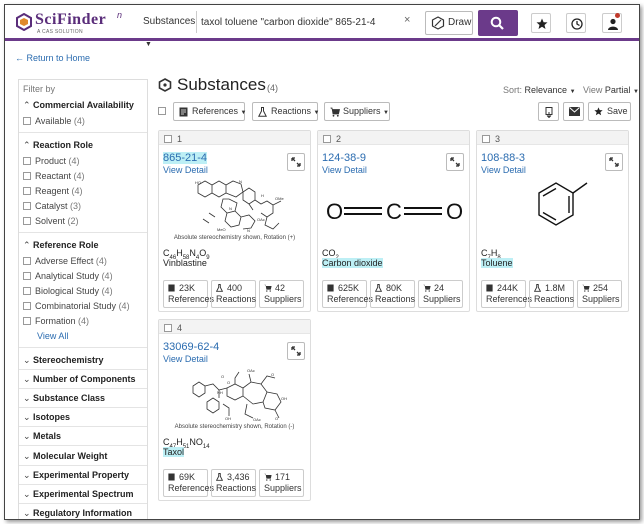 The image size is (644, 524). I want to click on filter-section-molecular-weight: ⌄ Molecular Weight, so click(65, 456).